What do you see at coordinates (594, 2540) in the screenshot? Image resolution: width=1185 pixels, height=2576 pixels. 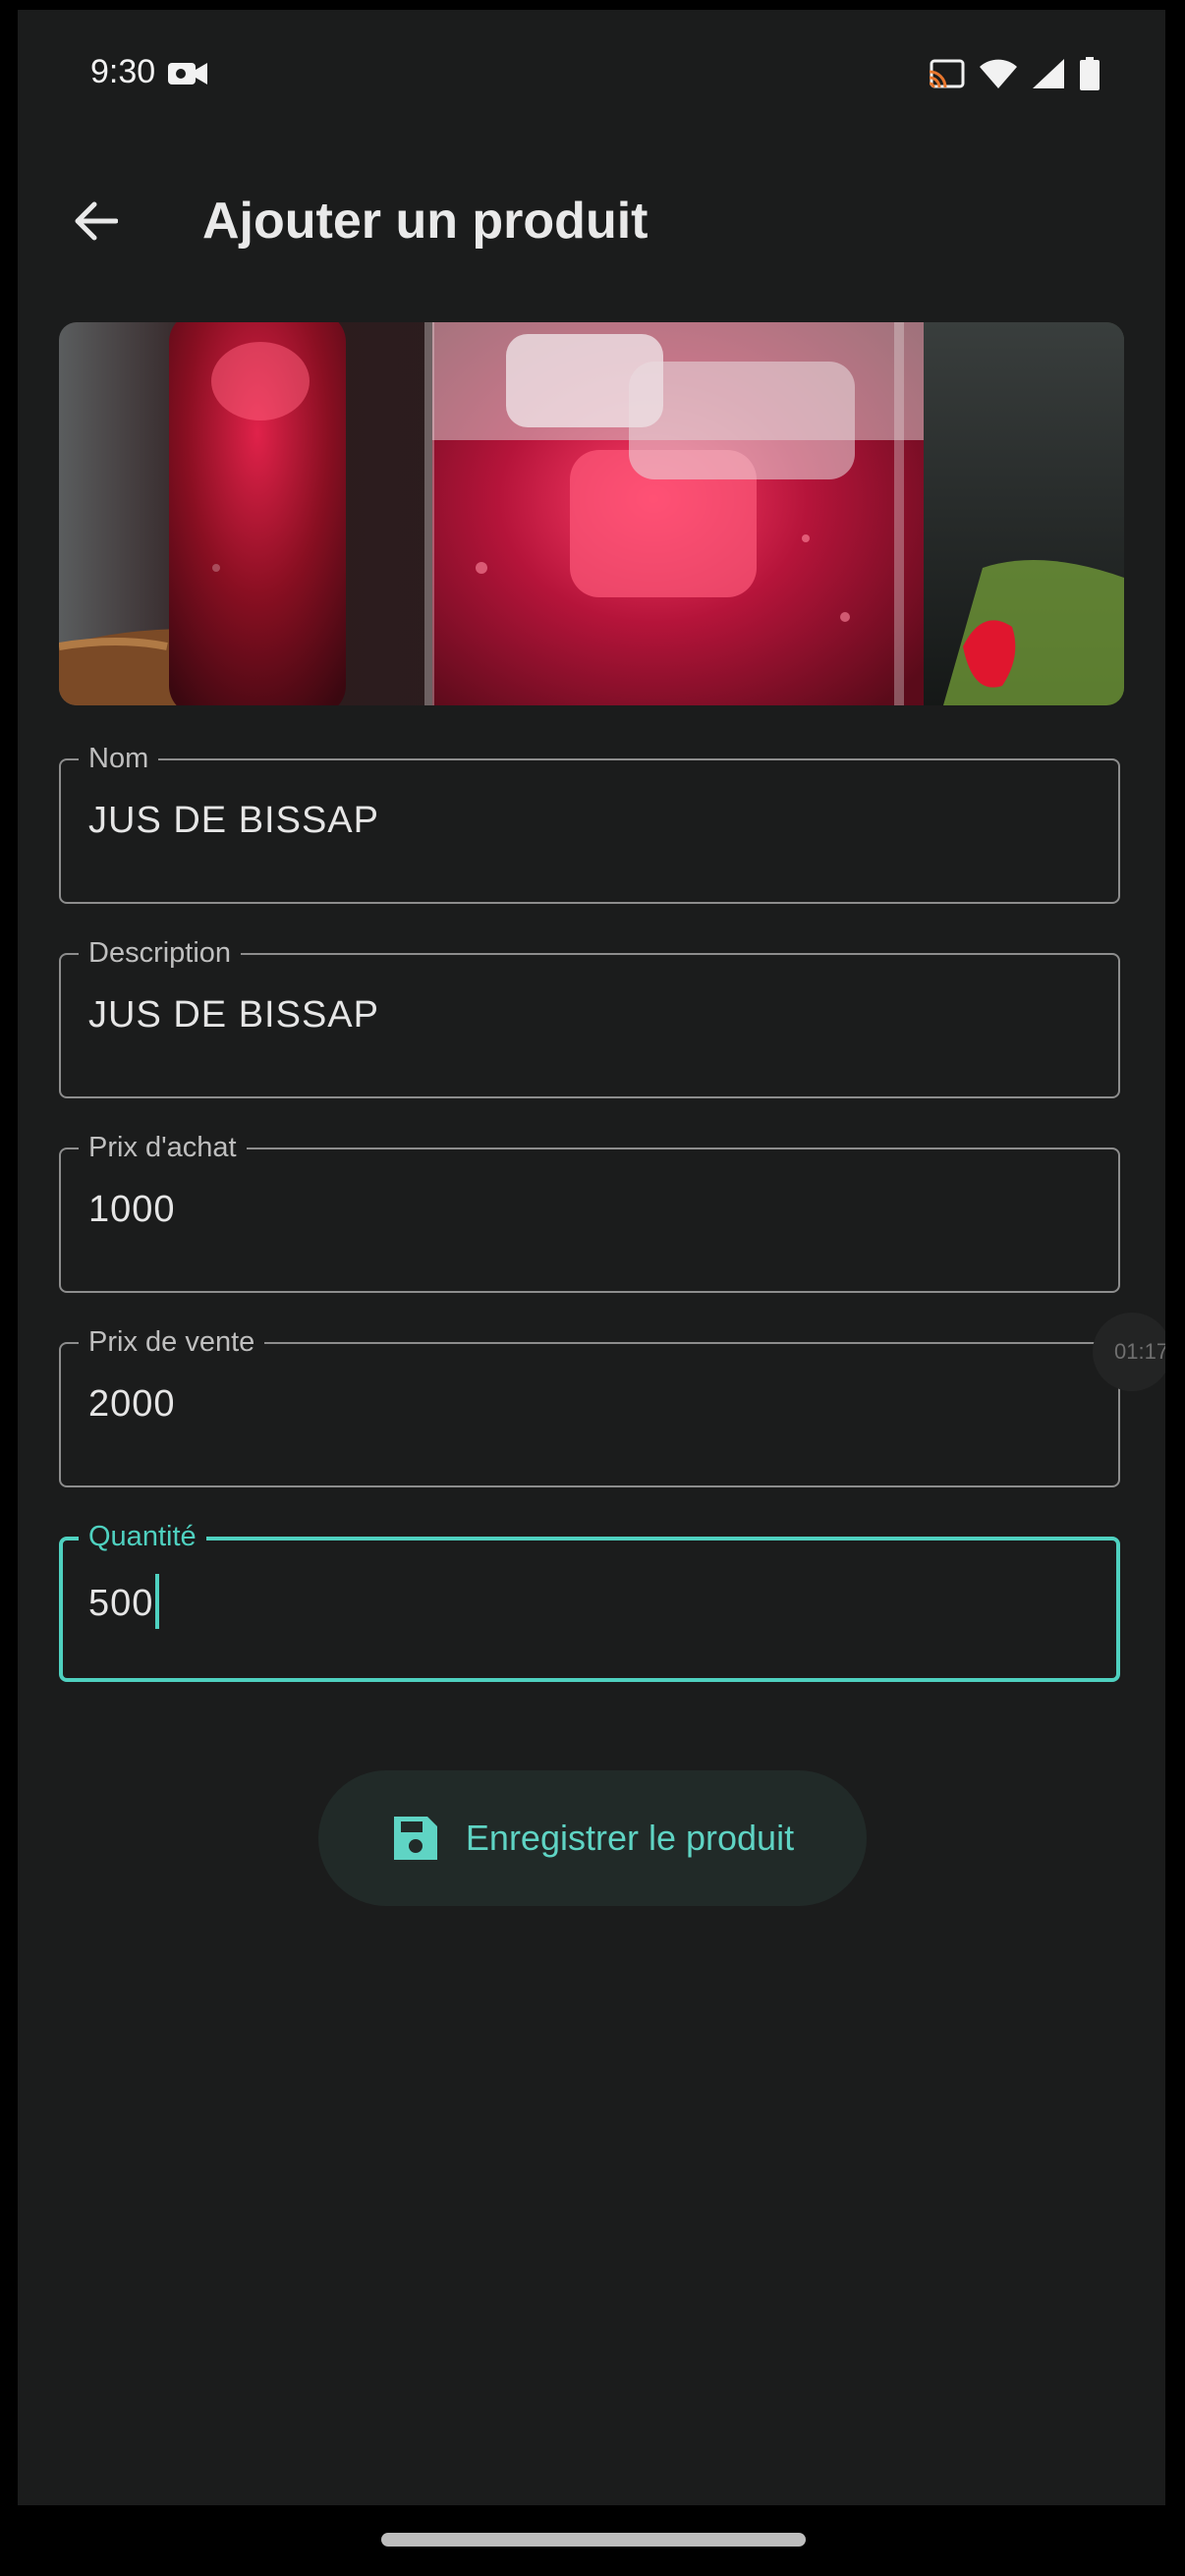 I see `home-indicator` at bounding box center [594, 2540].